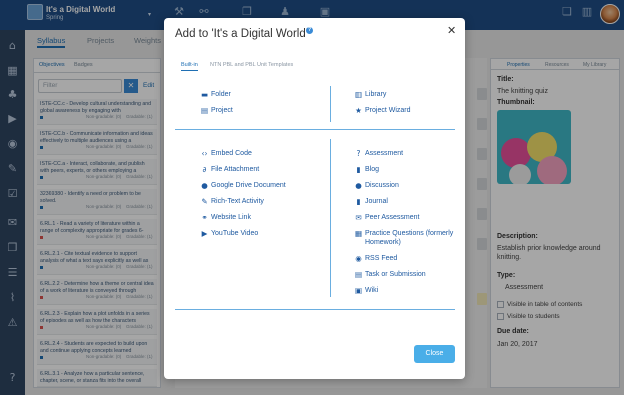  Describe the element at coordinates (204, 94) in the screenshot. I see `folder-icon: ▬` at that location.